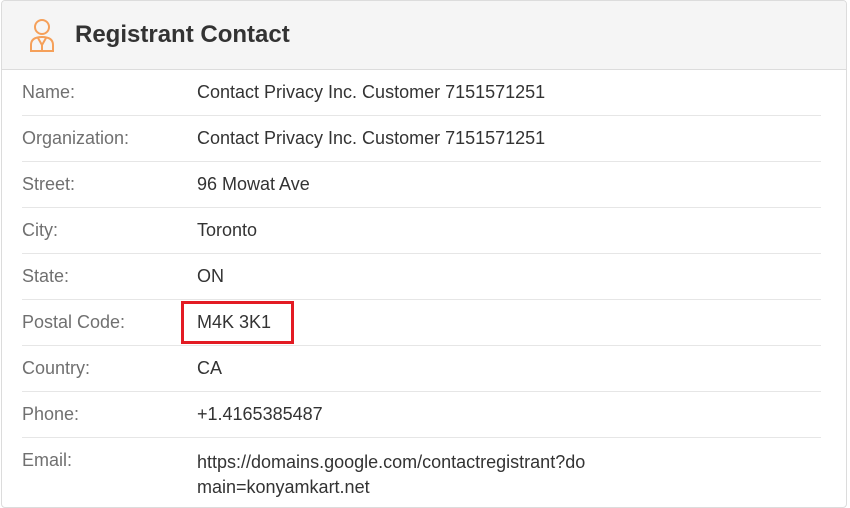  Describe the element at coordinates (49, 184) in the screenshot. I see `field-label: Street:` at that location.